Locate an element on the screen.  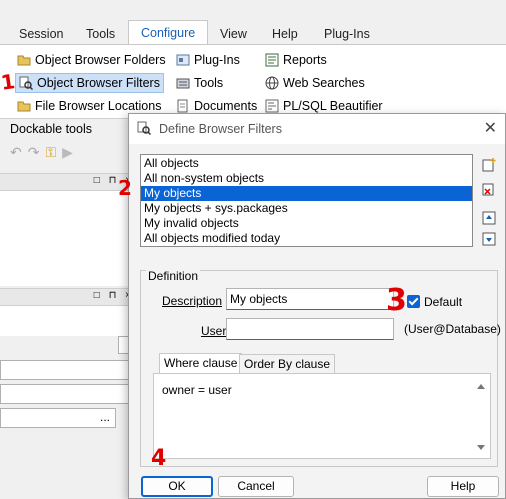
description-label-text: Description is located at coordinates (192, 301).